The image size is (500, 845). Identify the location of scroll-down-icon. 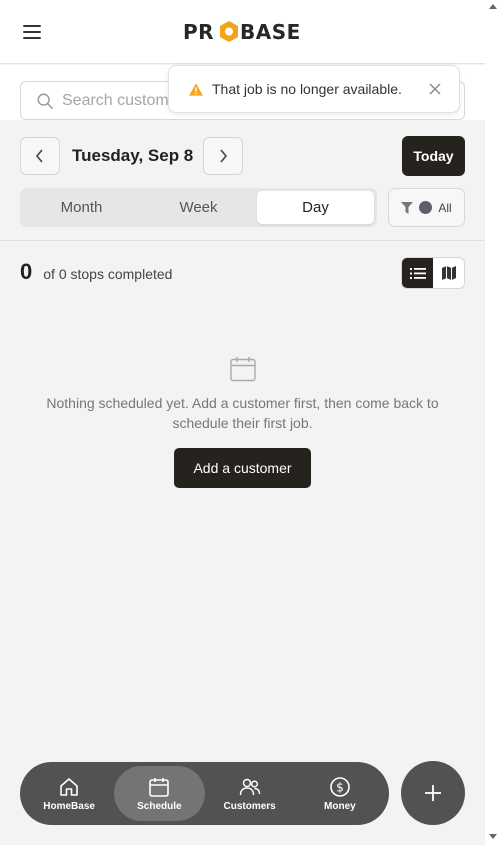
(493, 836).